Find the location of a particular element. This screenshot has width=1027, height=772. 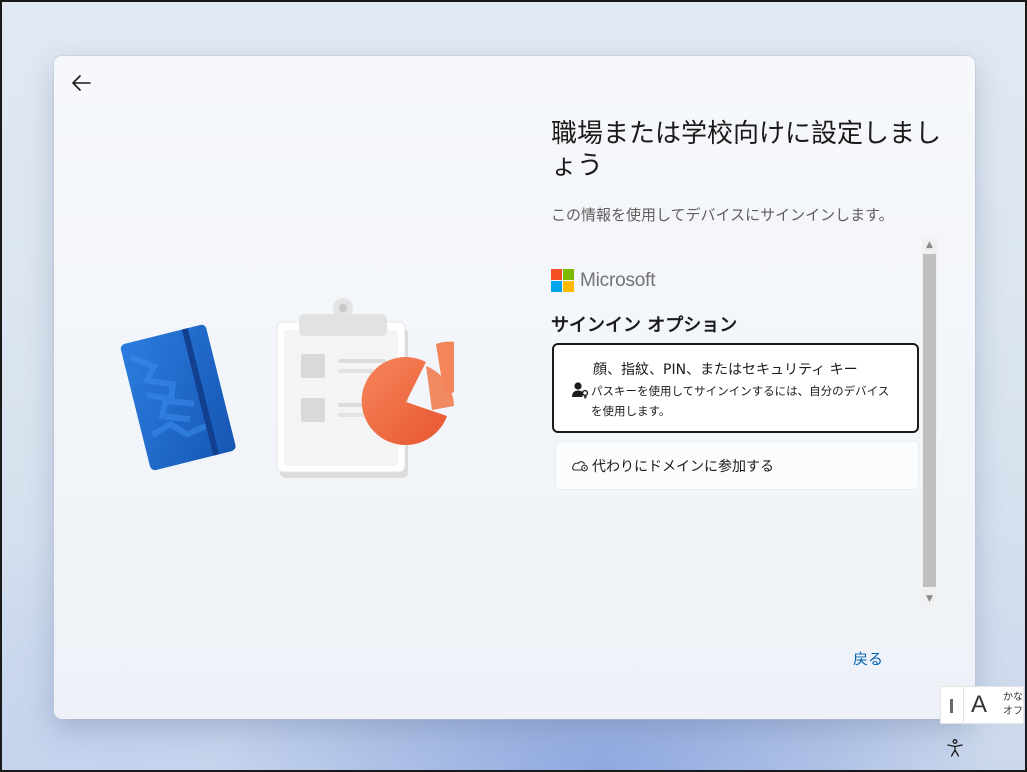

ime-mode-button: A is located at coordinates (979, 705).